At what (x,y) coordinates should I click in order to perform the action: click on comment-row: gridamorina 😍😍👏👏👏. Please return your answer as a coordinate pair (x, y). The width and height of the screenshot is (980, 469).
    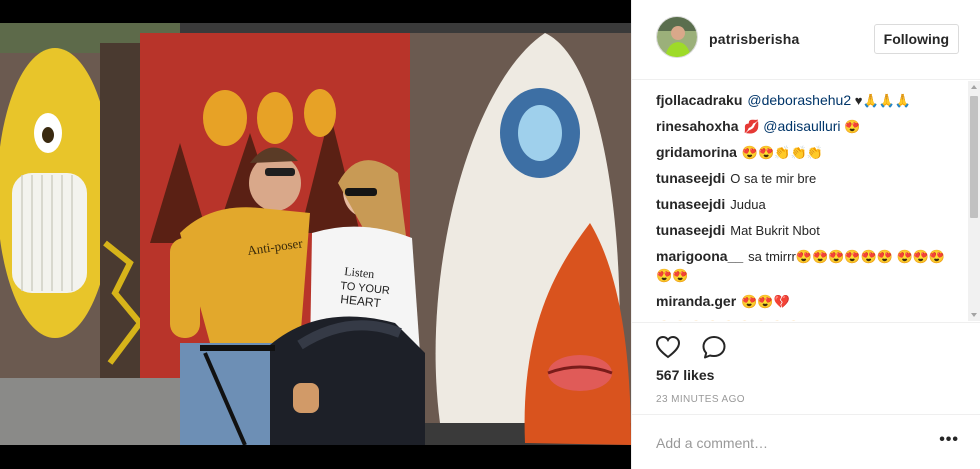
    Looking at the image, I should click on (806, 152).